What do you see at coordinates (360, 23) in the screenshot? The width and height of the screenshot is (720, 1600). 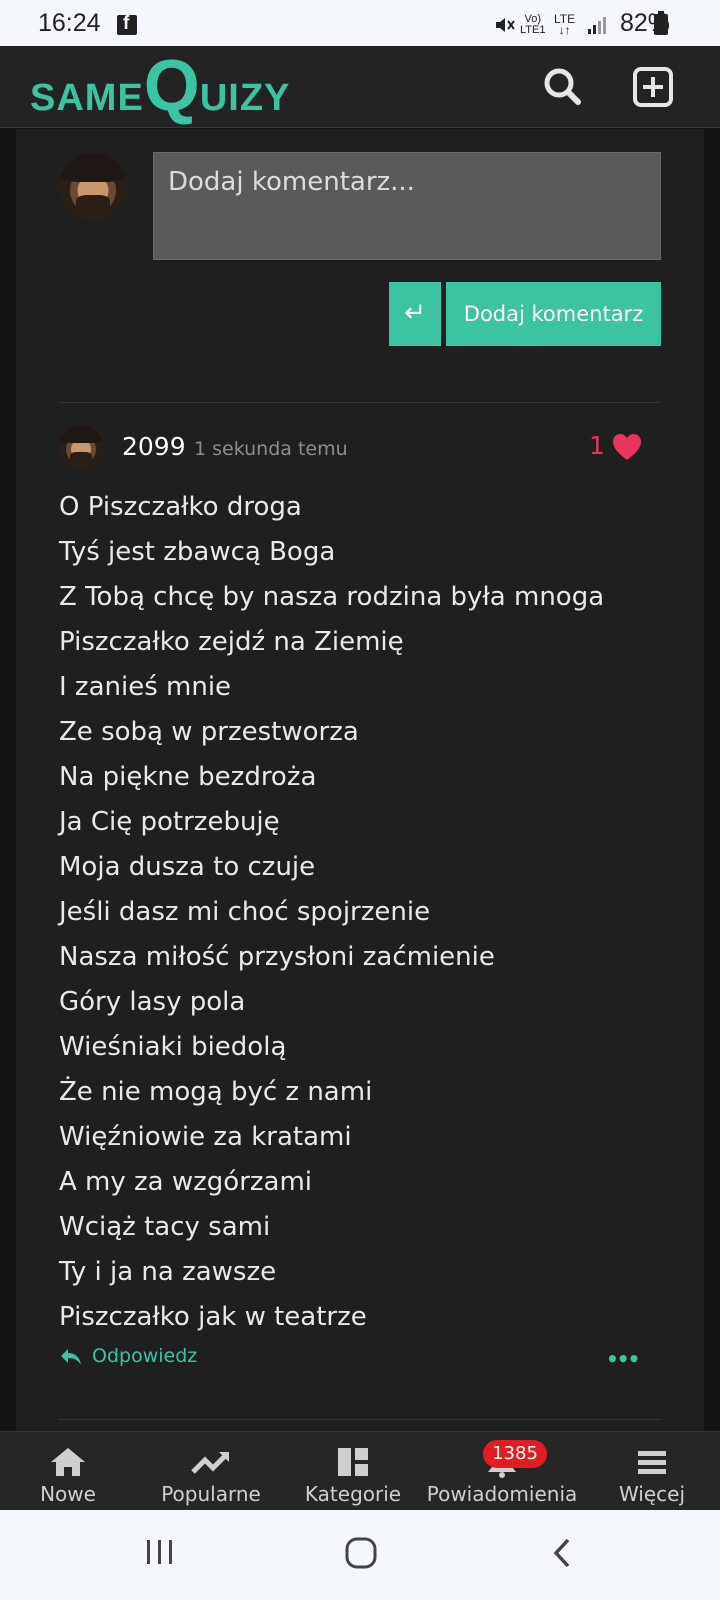 I see `status-bar: 16:24 f Vo) LTE1 LTE ↓↑ 82%` at bounding box center [360, 23].